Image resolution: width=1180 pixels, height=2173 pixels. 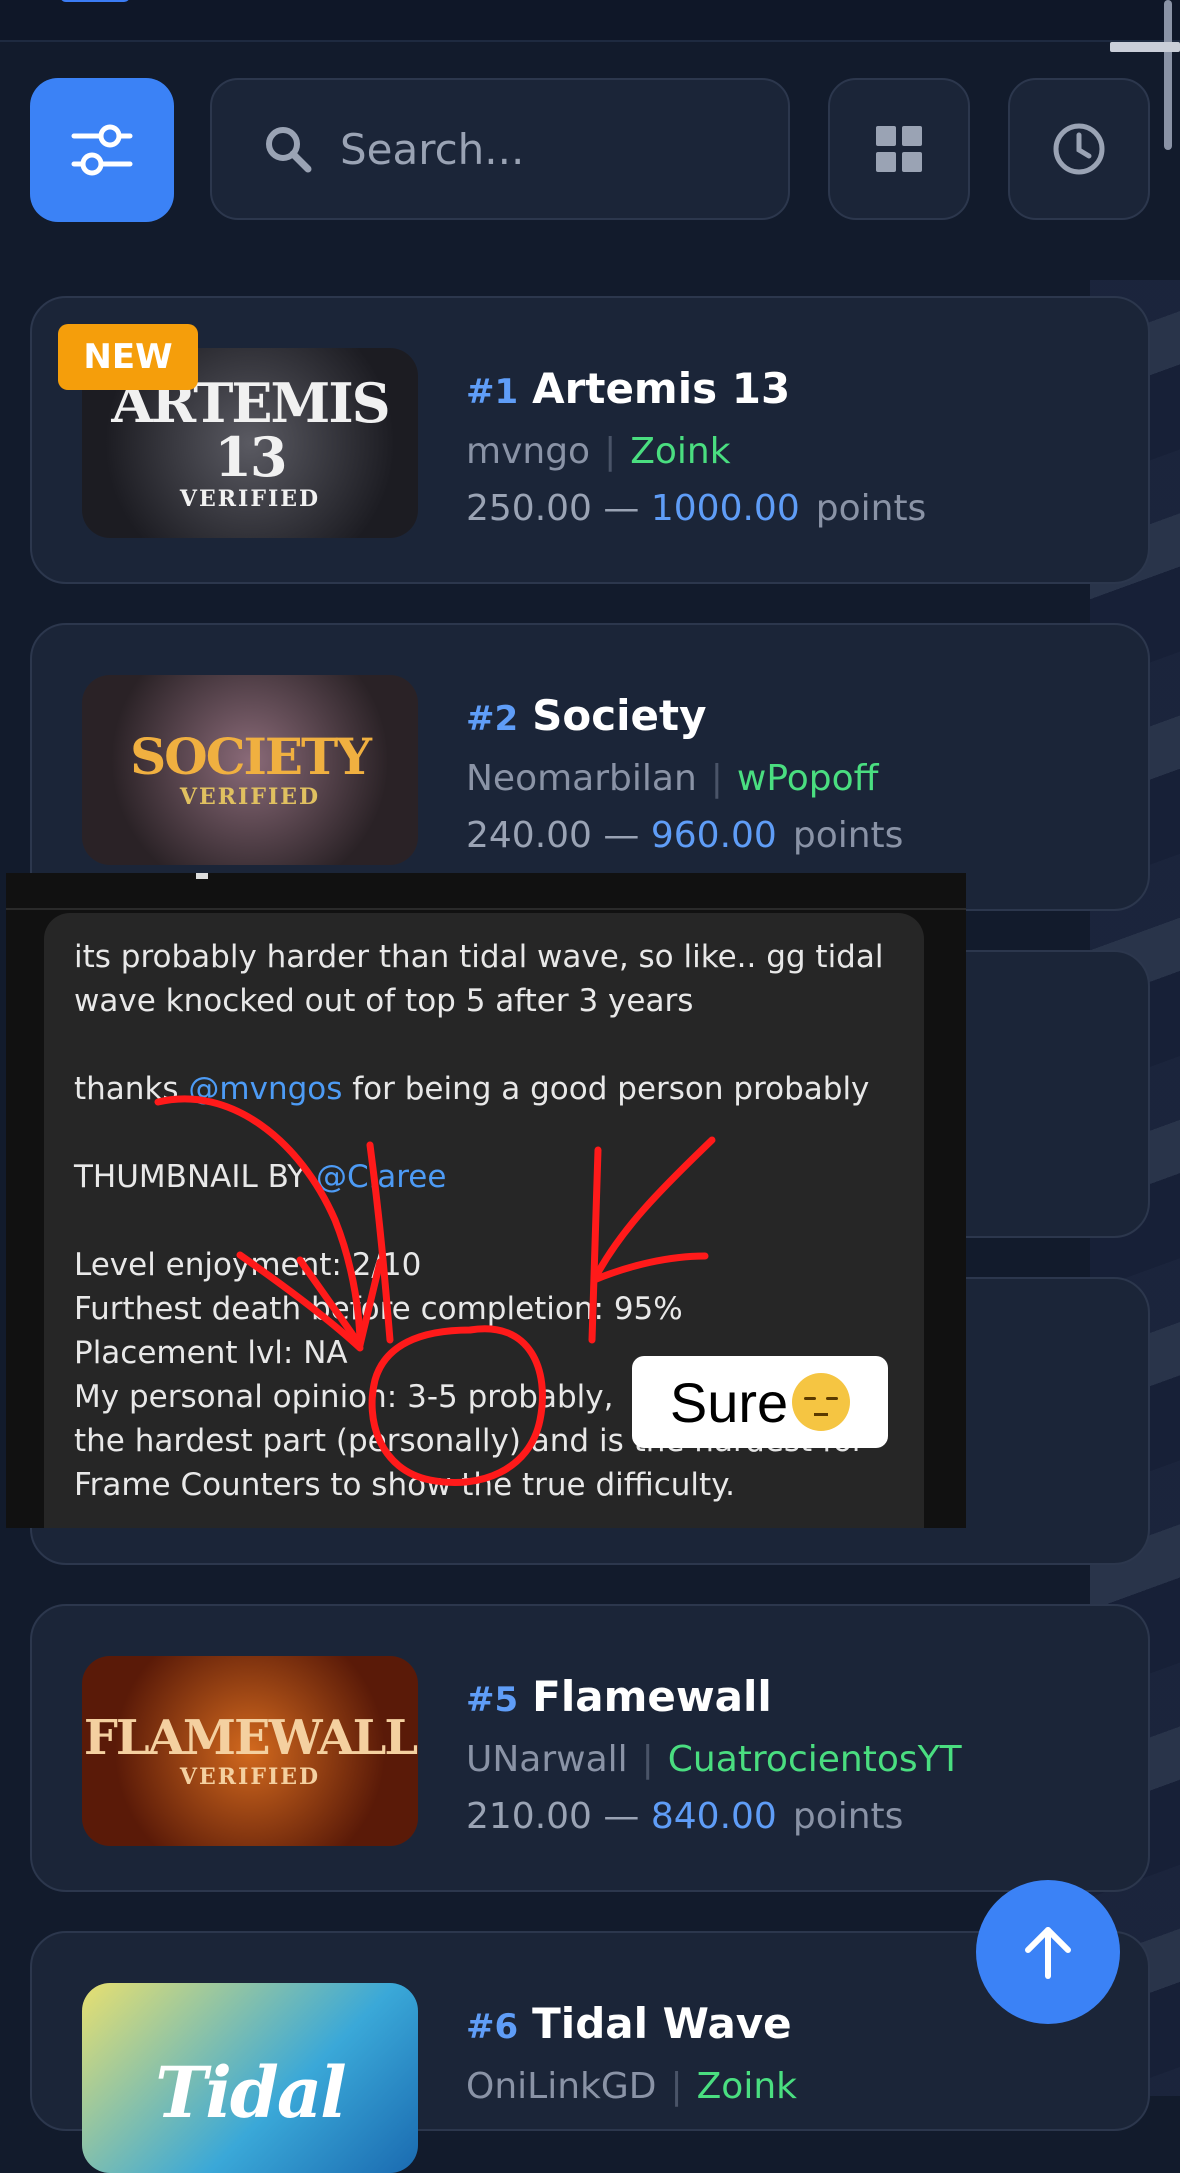 I want to click on level-meta: mvngo | Zoink, so click(x=696, y=451).